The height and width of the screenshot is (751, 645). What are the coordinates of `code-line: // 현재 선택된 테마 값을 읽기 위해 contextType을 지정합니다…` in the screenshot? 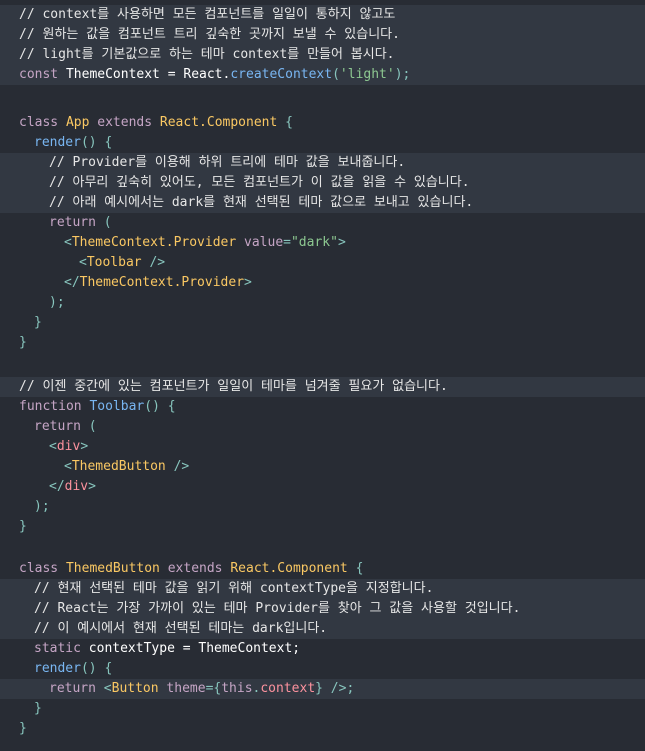 It's located at (322, 589).